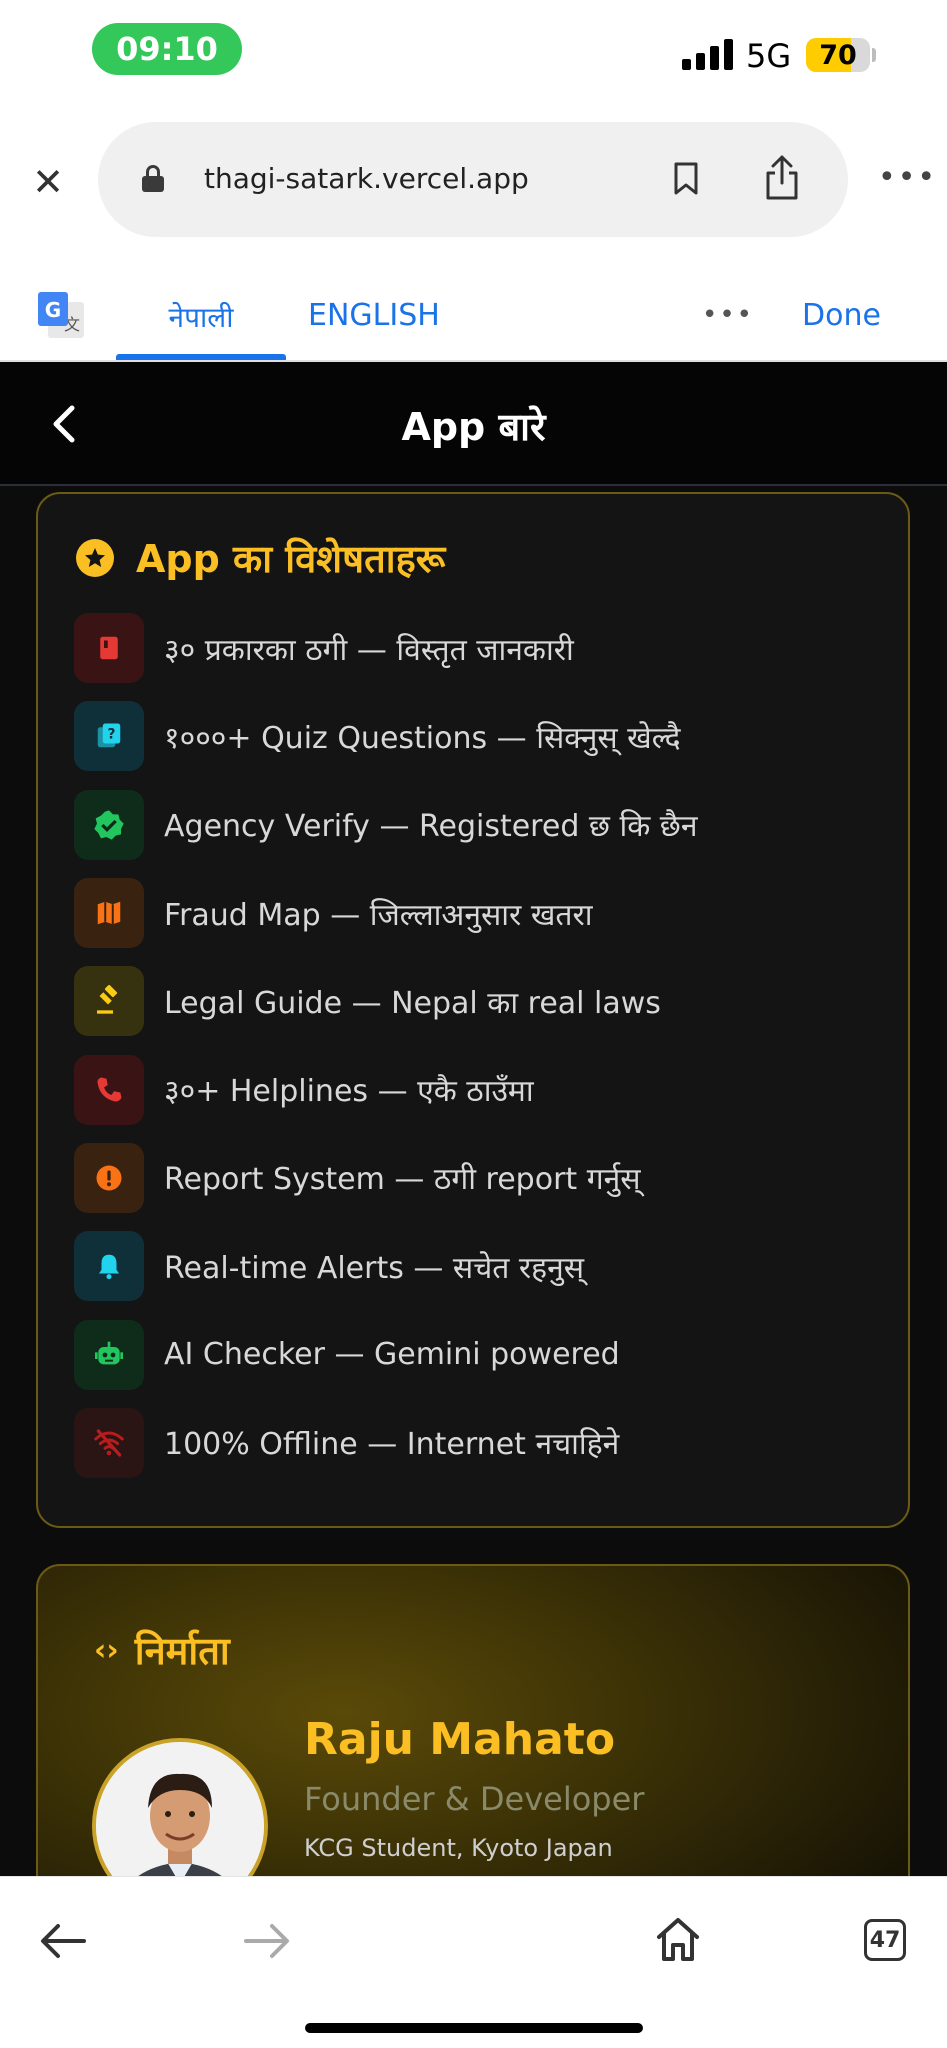 This screenshot has width=947, height=2048. I want to click on more-dots-icon: •••, so click(907, 178).